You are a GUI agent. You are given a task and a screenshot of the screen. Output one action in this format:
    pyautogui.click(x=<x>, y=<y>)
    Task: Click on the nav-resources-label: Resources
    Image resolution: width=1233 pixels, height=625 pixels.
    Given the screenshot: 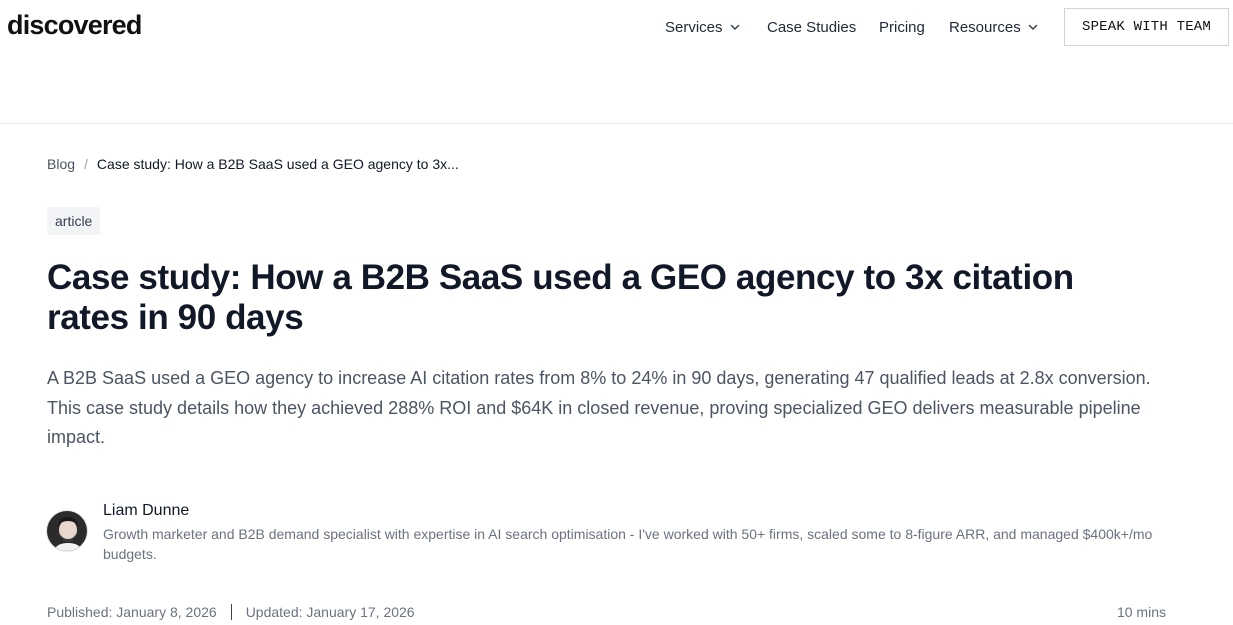 What is the action you would take?
    pyautogui.click(x=985, y=27)
    